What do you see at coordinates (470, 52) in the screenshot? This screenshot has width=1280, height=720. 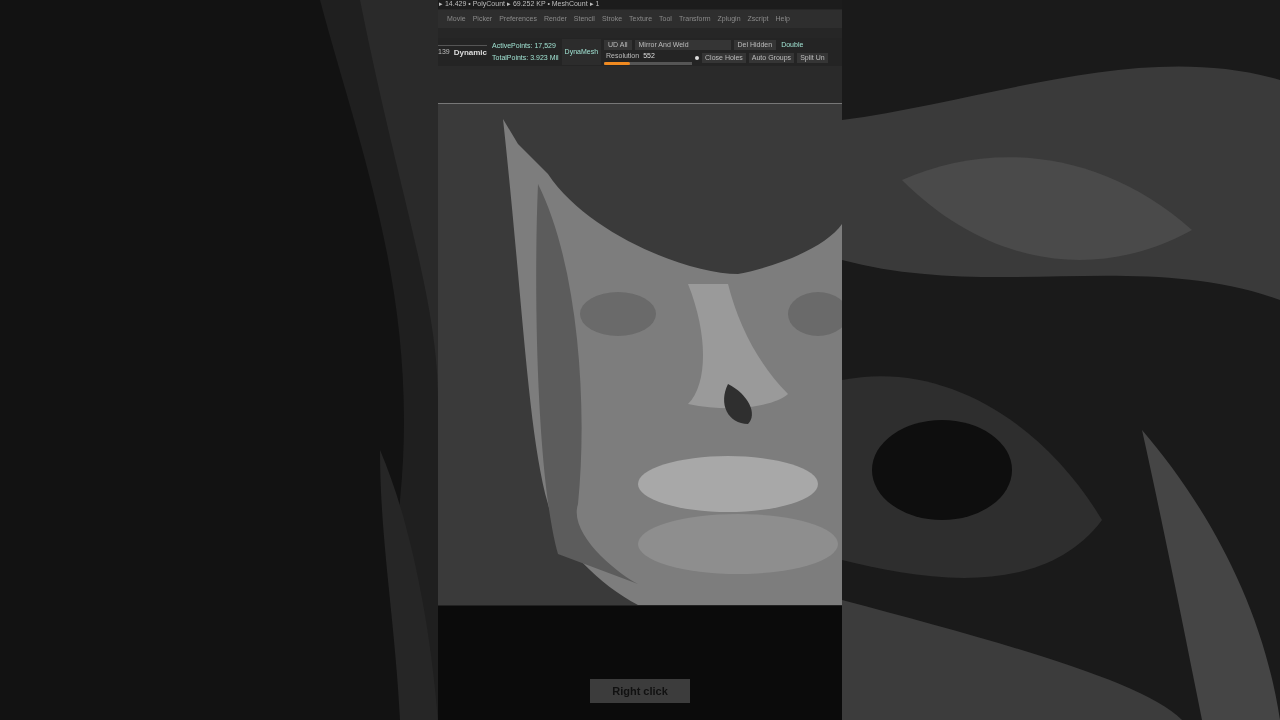 I see `dynamic-button: Dynamic` at bounding box center [470, 52].